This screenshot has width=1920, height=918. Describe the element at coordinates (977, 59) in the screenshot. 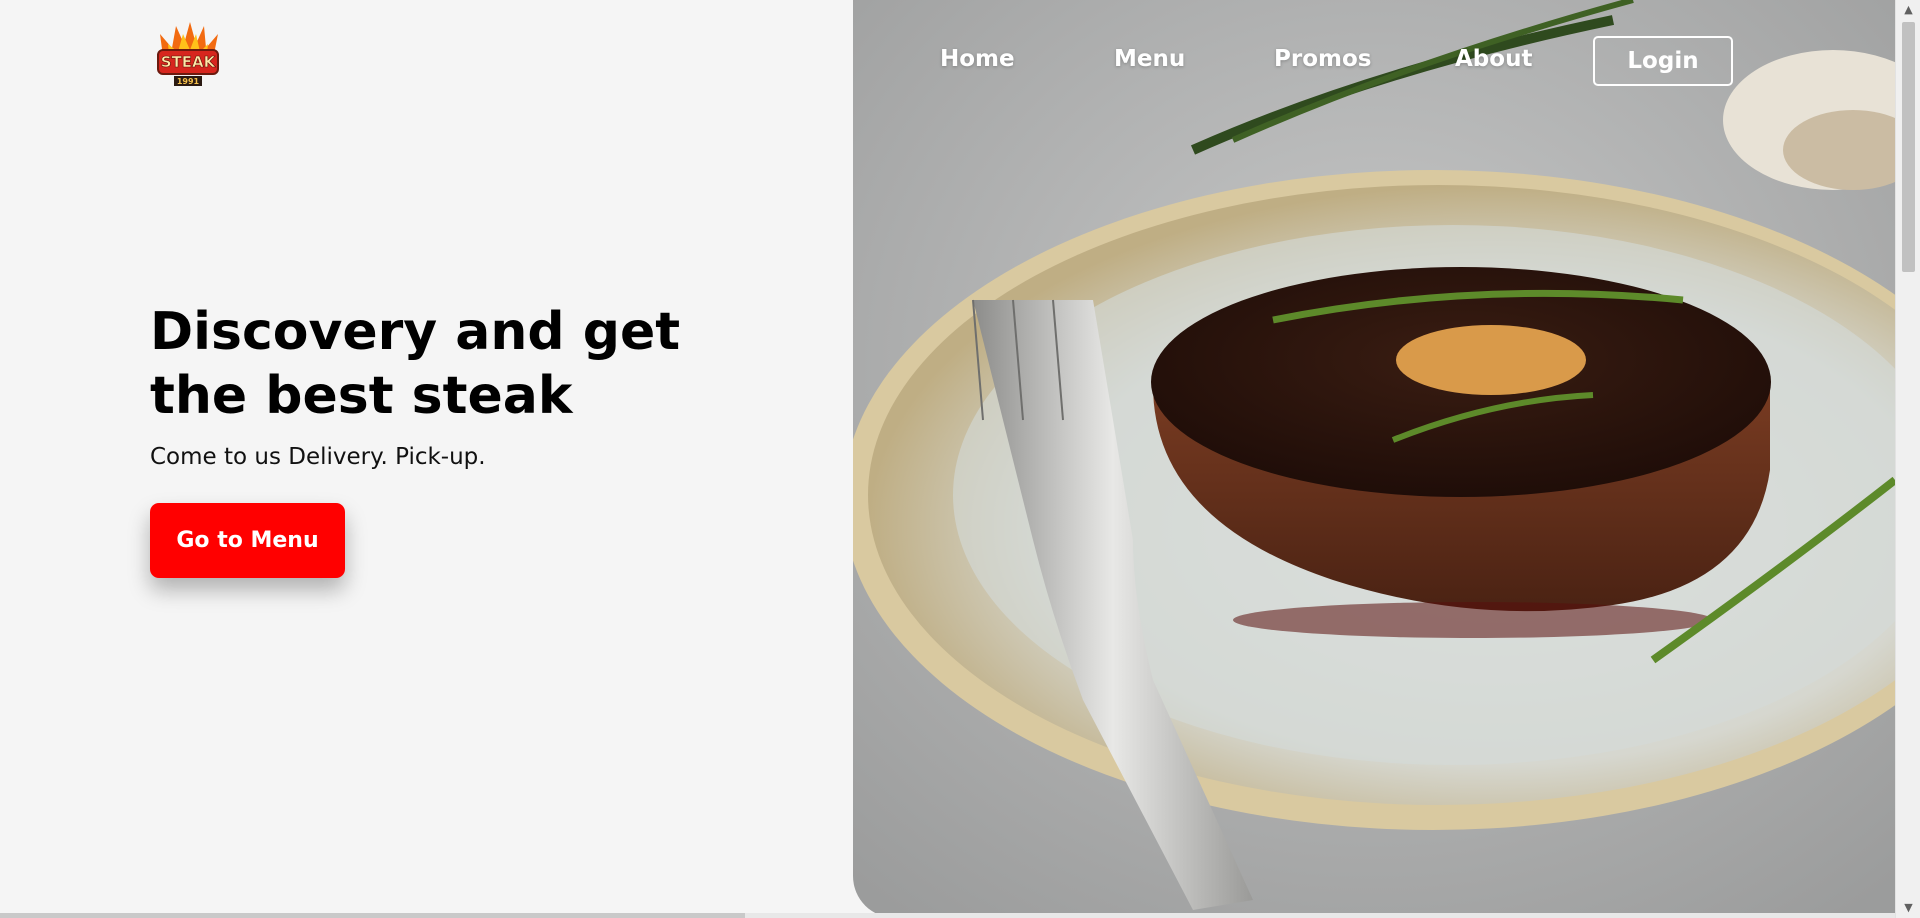

I see `nav-home-link: Home` at that location.